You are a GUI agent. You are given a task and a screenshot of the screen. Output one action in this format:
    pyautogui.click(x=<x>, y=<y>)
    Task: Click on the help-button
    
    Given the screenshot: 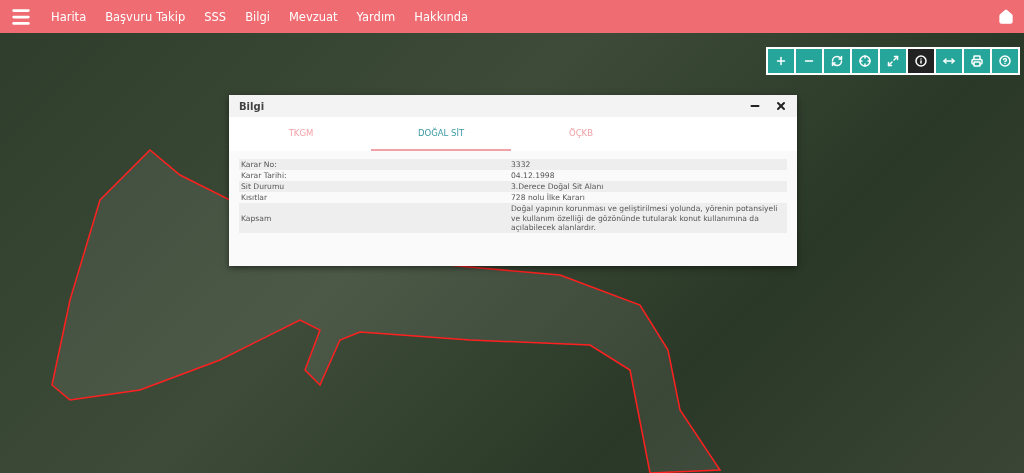 What is the action you would take?
    pyautogui.click(x=1005, y=61)
    